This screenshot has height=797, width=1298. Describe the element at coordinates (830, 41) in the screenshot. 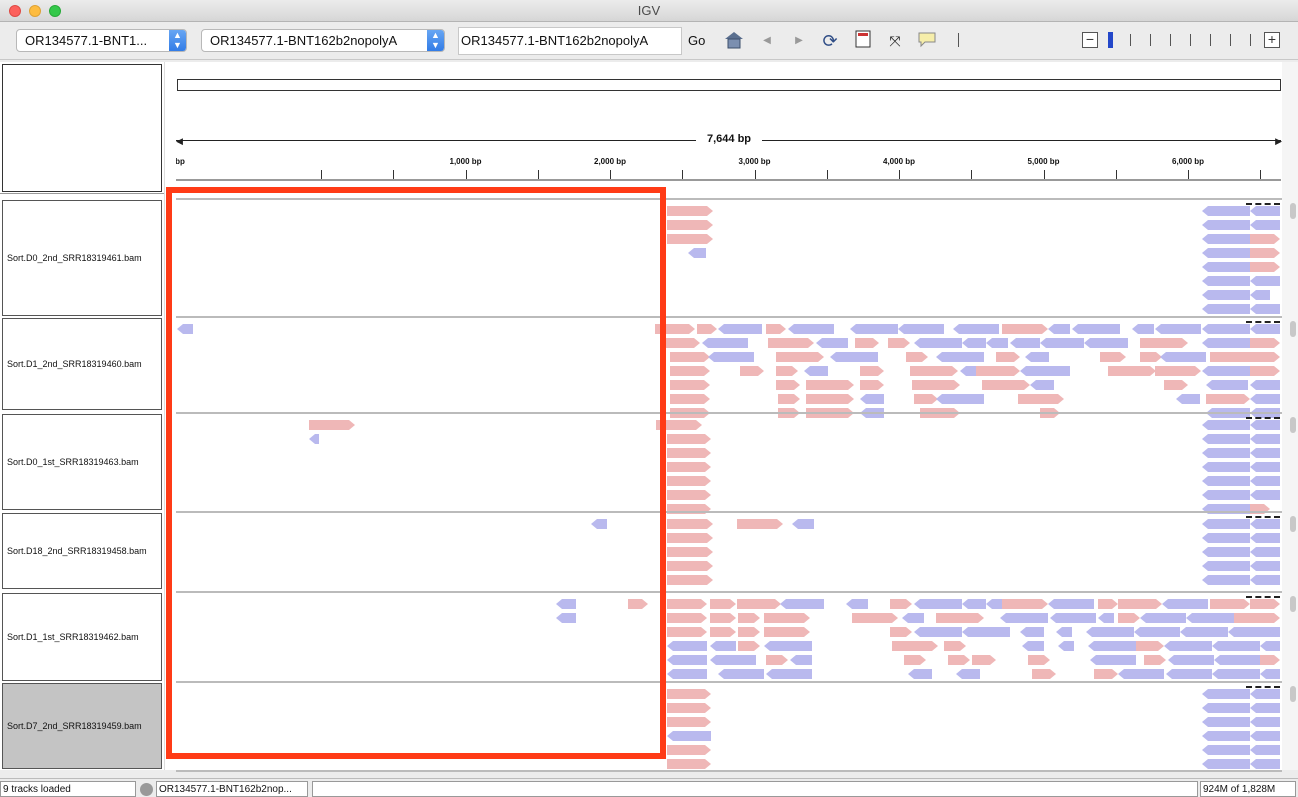

I see `refresh-icon: ⟳` at that location.